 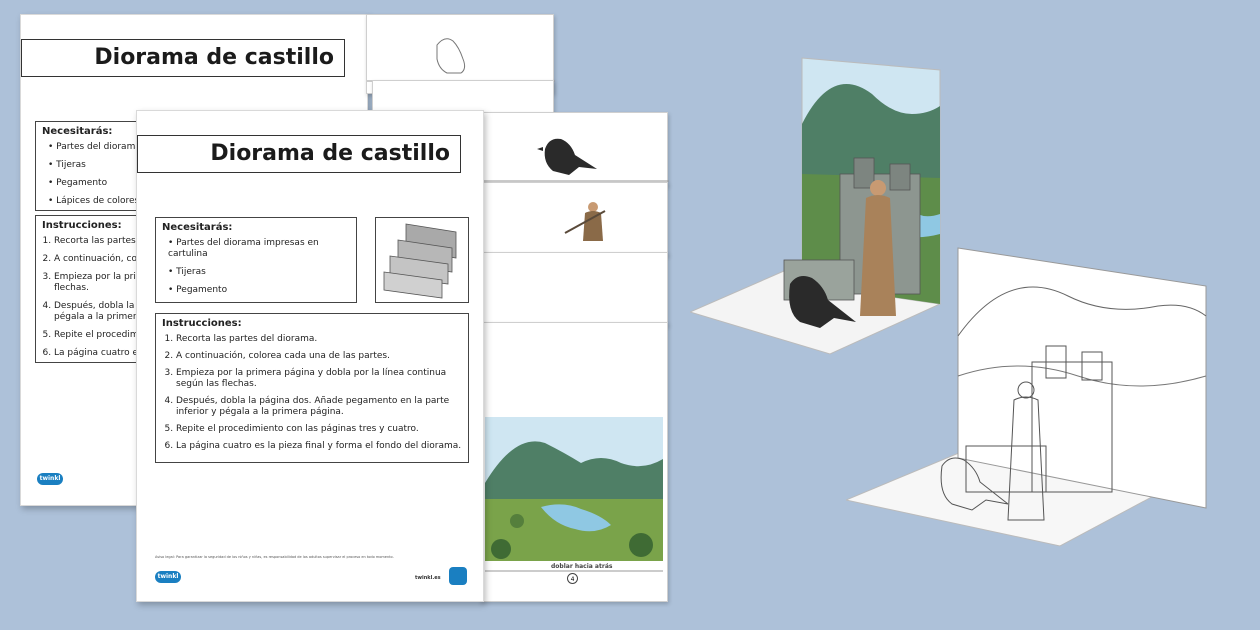 What do you see at coordinates (259, 272) in the screenshot?
I see `list-item: Tijeras` at bounding box center [259, 272].